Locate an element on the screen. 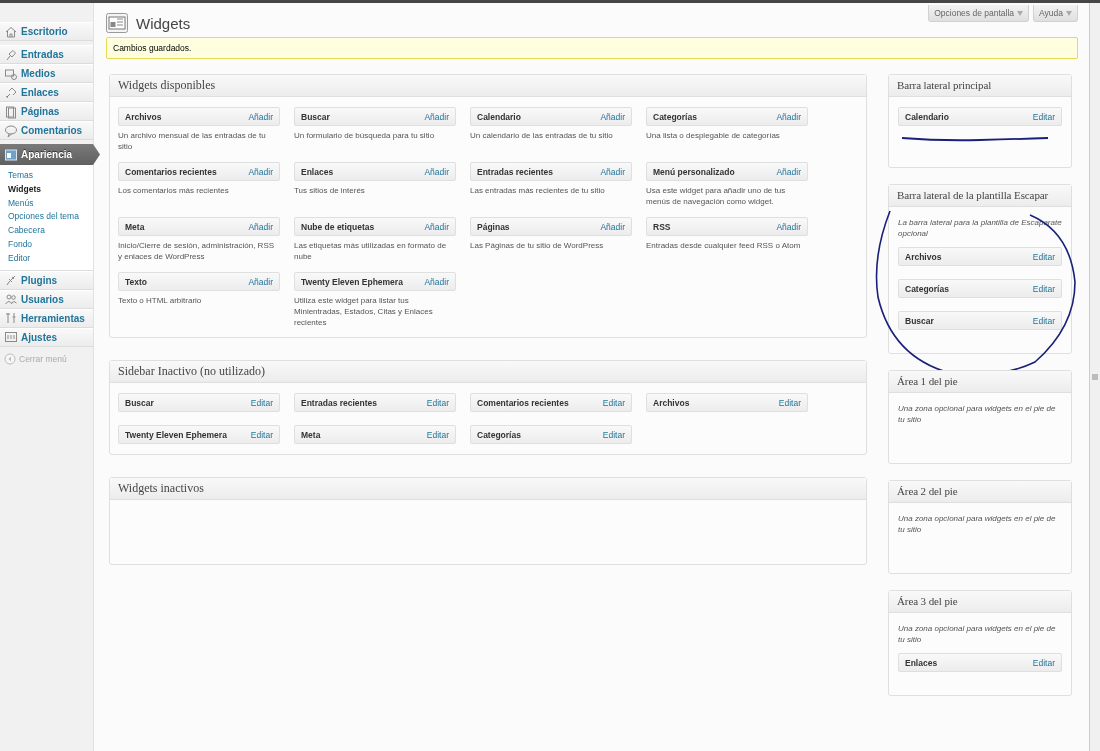 The image size is (1100, 751). window-icon is located at coordinates (11, 154).